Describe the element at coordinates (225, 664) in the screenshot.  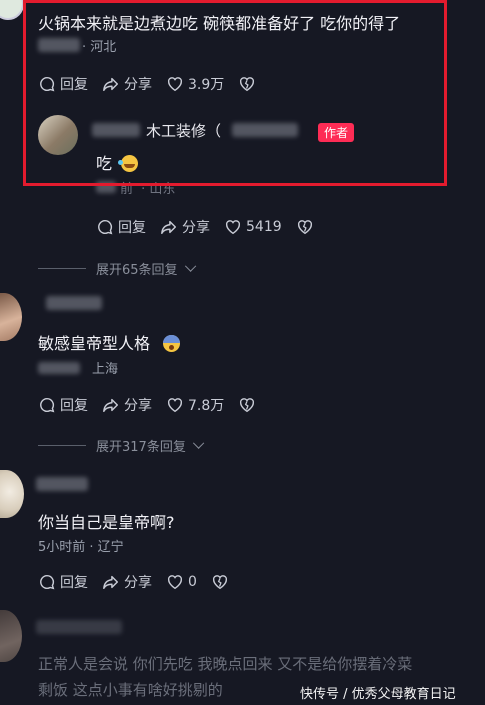
I see `comment-text-line: 正常人是会说 你们先吃 我晚点回来 又不是给你摆着冷菜` at that location.